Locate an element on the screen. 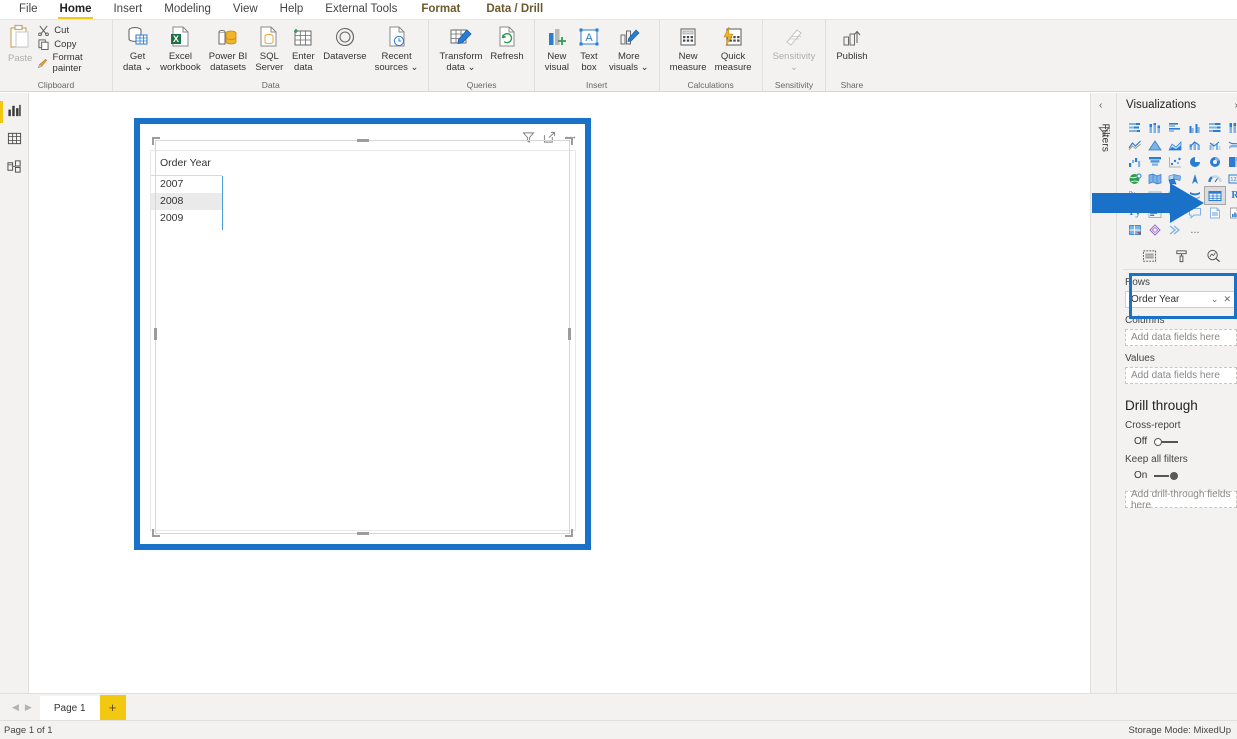  viz-qna-visual is located at coordinates (1195, 212).